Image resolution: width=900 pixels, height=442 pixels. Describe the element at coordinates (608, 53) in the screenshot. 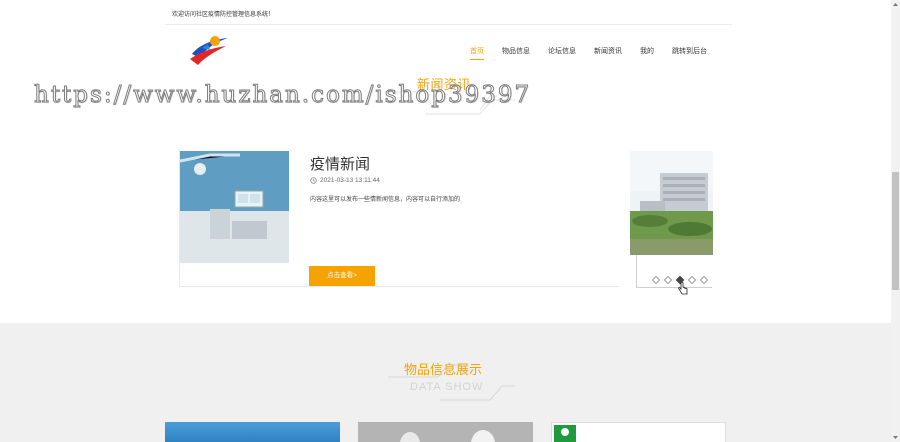

I see `nav-item-news: 新闻资讯` at that location.